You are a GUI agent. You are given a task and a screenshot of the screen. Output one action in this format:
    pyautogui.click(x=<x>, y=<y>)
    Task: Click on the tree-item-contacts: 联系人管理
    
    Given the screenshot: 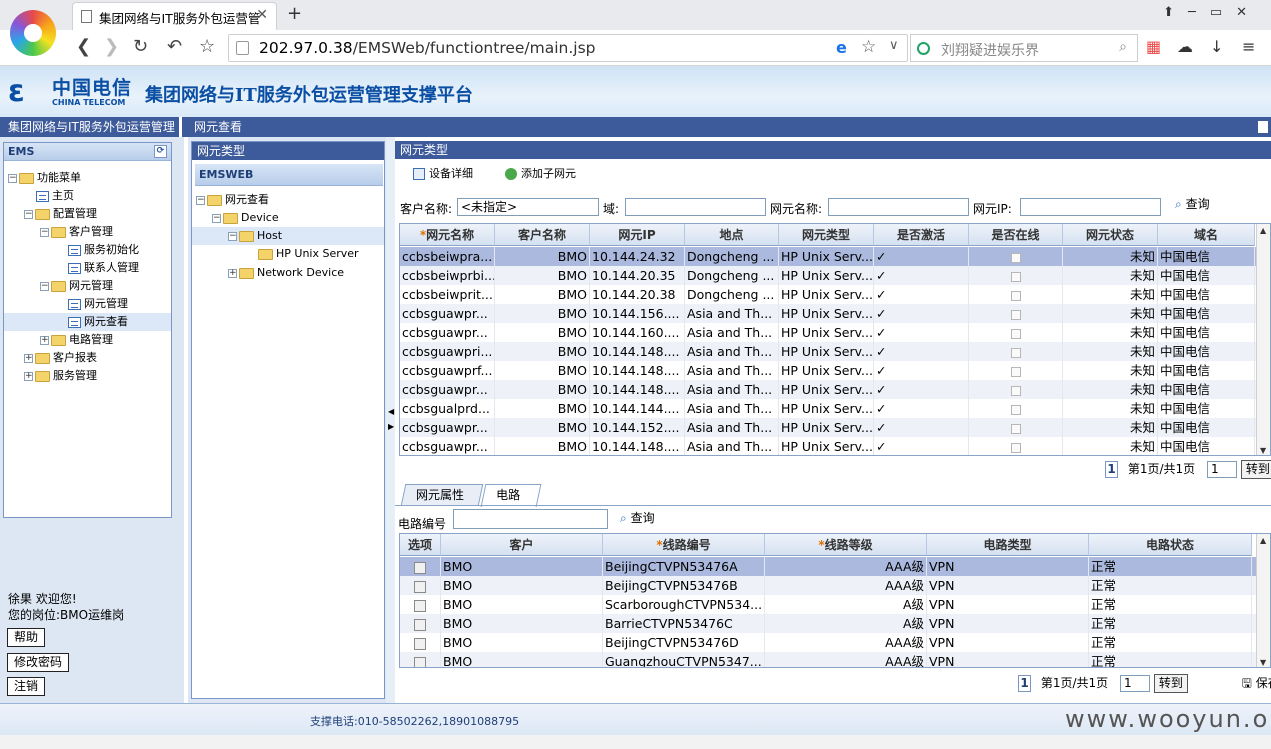 What is the action you would take?
    pyautogui.click(x=103, y=268)
    